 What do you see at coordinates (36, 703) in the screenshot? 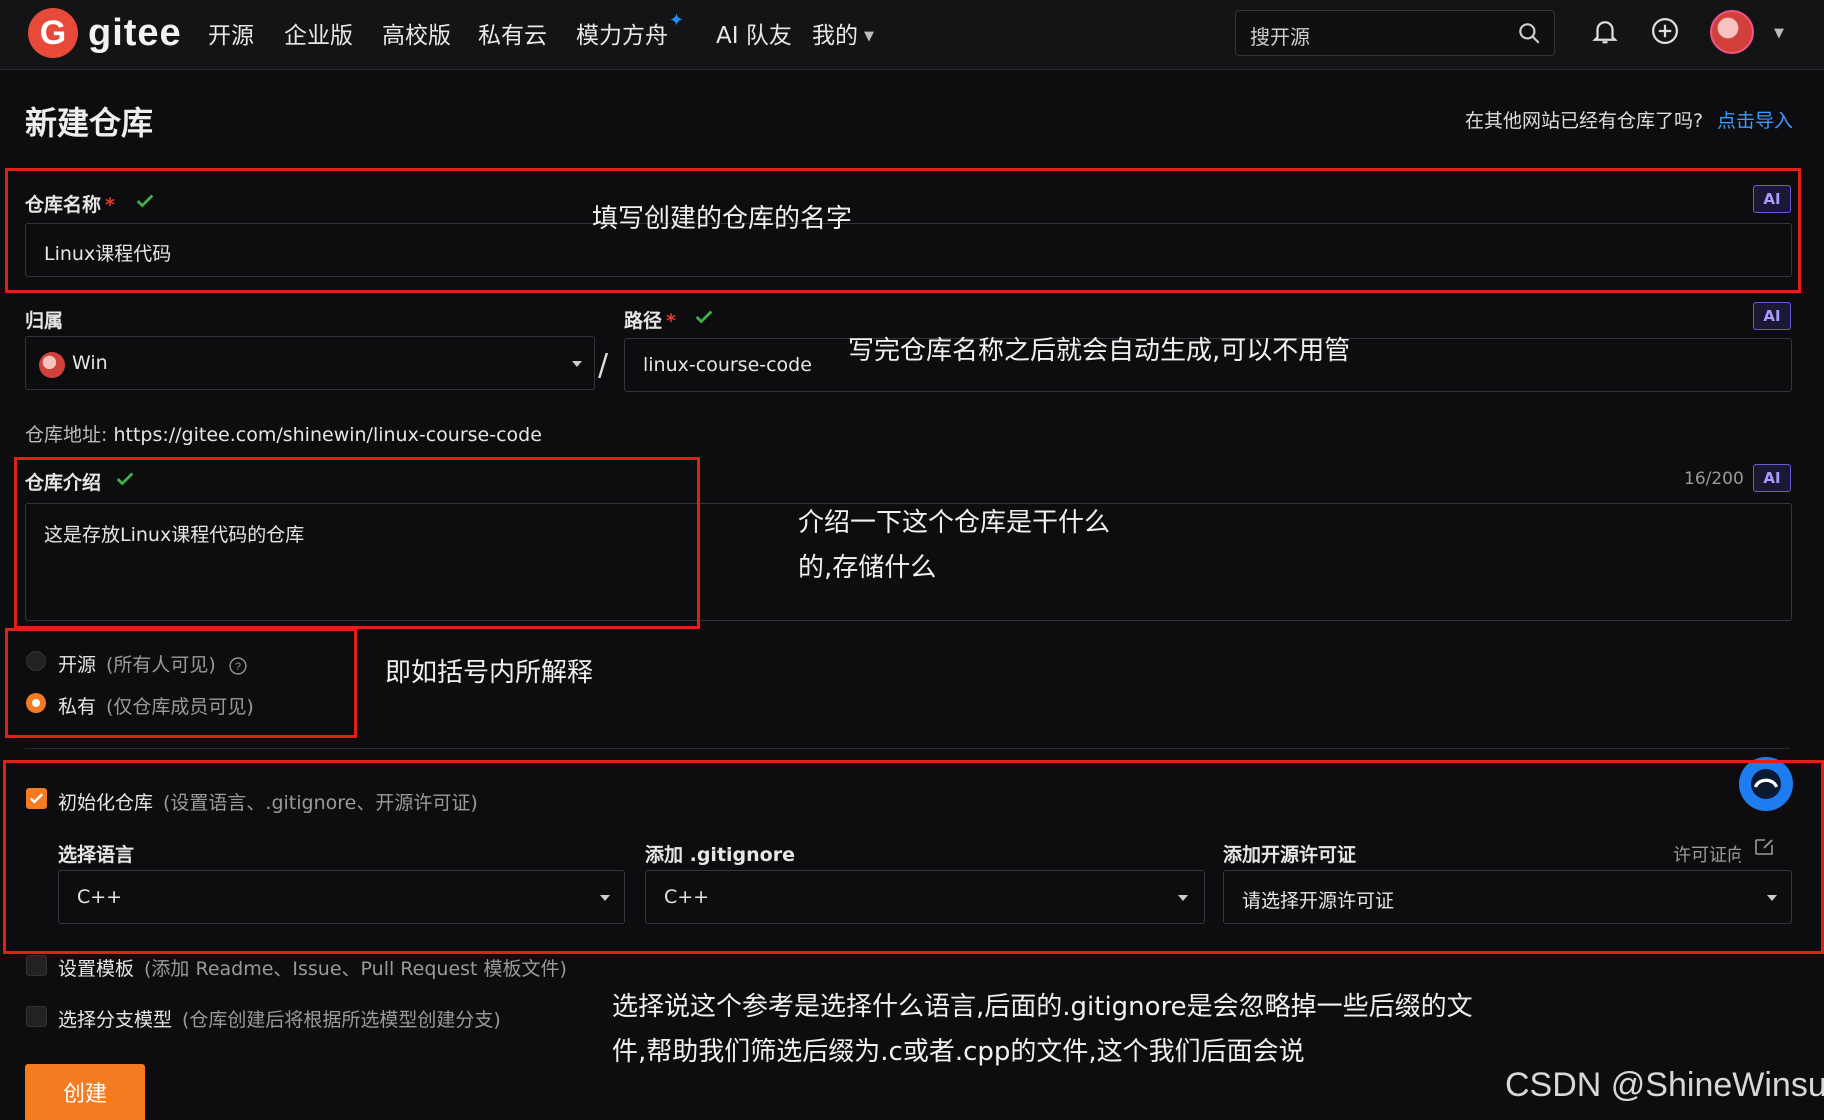
I see `visibility-private-radio` at bounding box center [36, 703].